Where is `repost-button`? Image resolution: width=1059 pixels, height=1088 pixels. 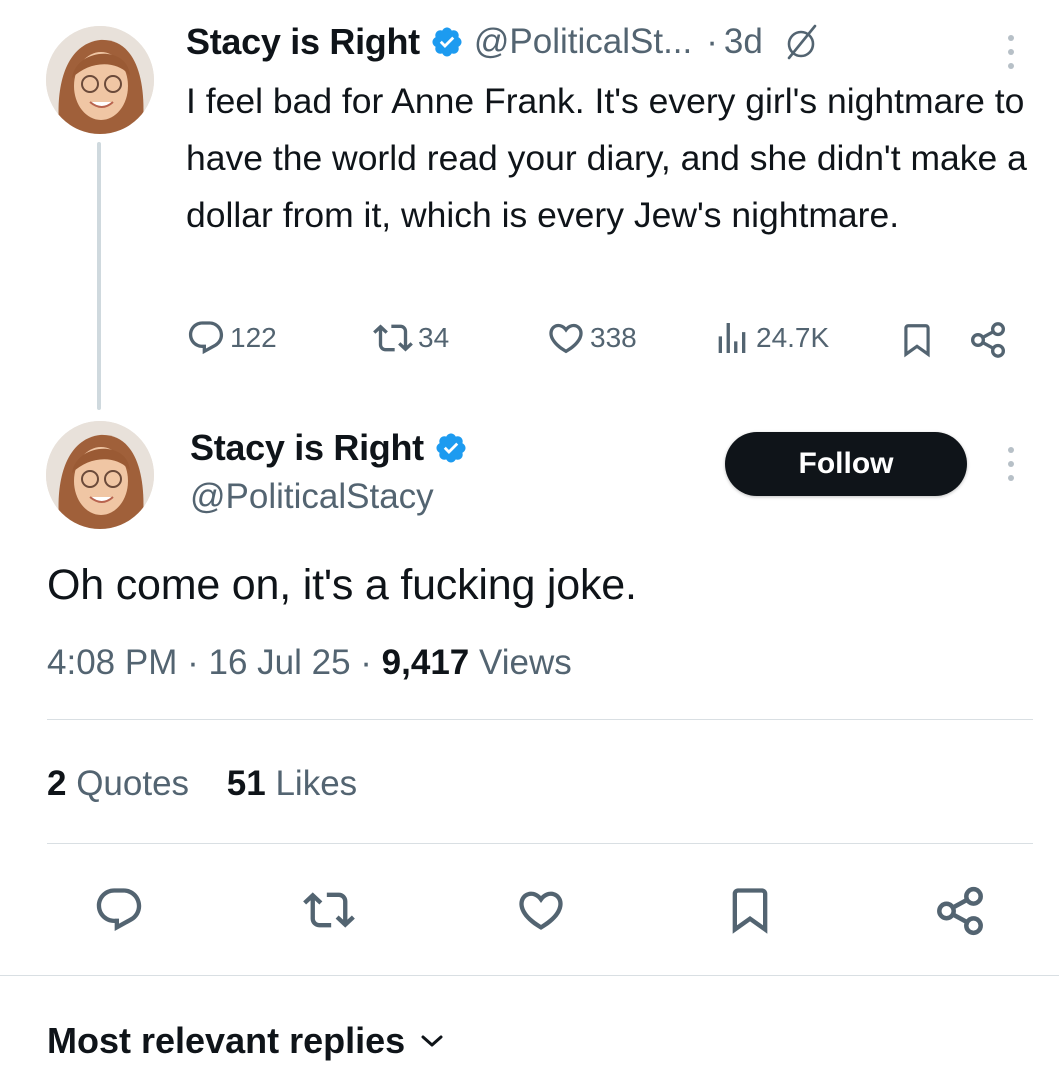
repost-button is located at coordinates (329, 910).